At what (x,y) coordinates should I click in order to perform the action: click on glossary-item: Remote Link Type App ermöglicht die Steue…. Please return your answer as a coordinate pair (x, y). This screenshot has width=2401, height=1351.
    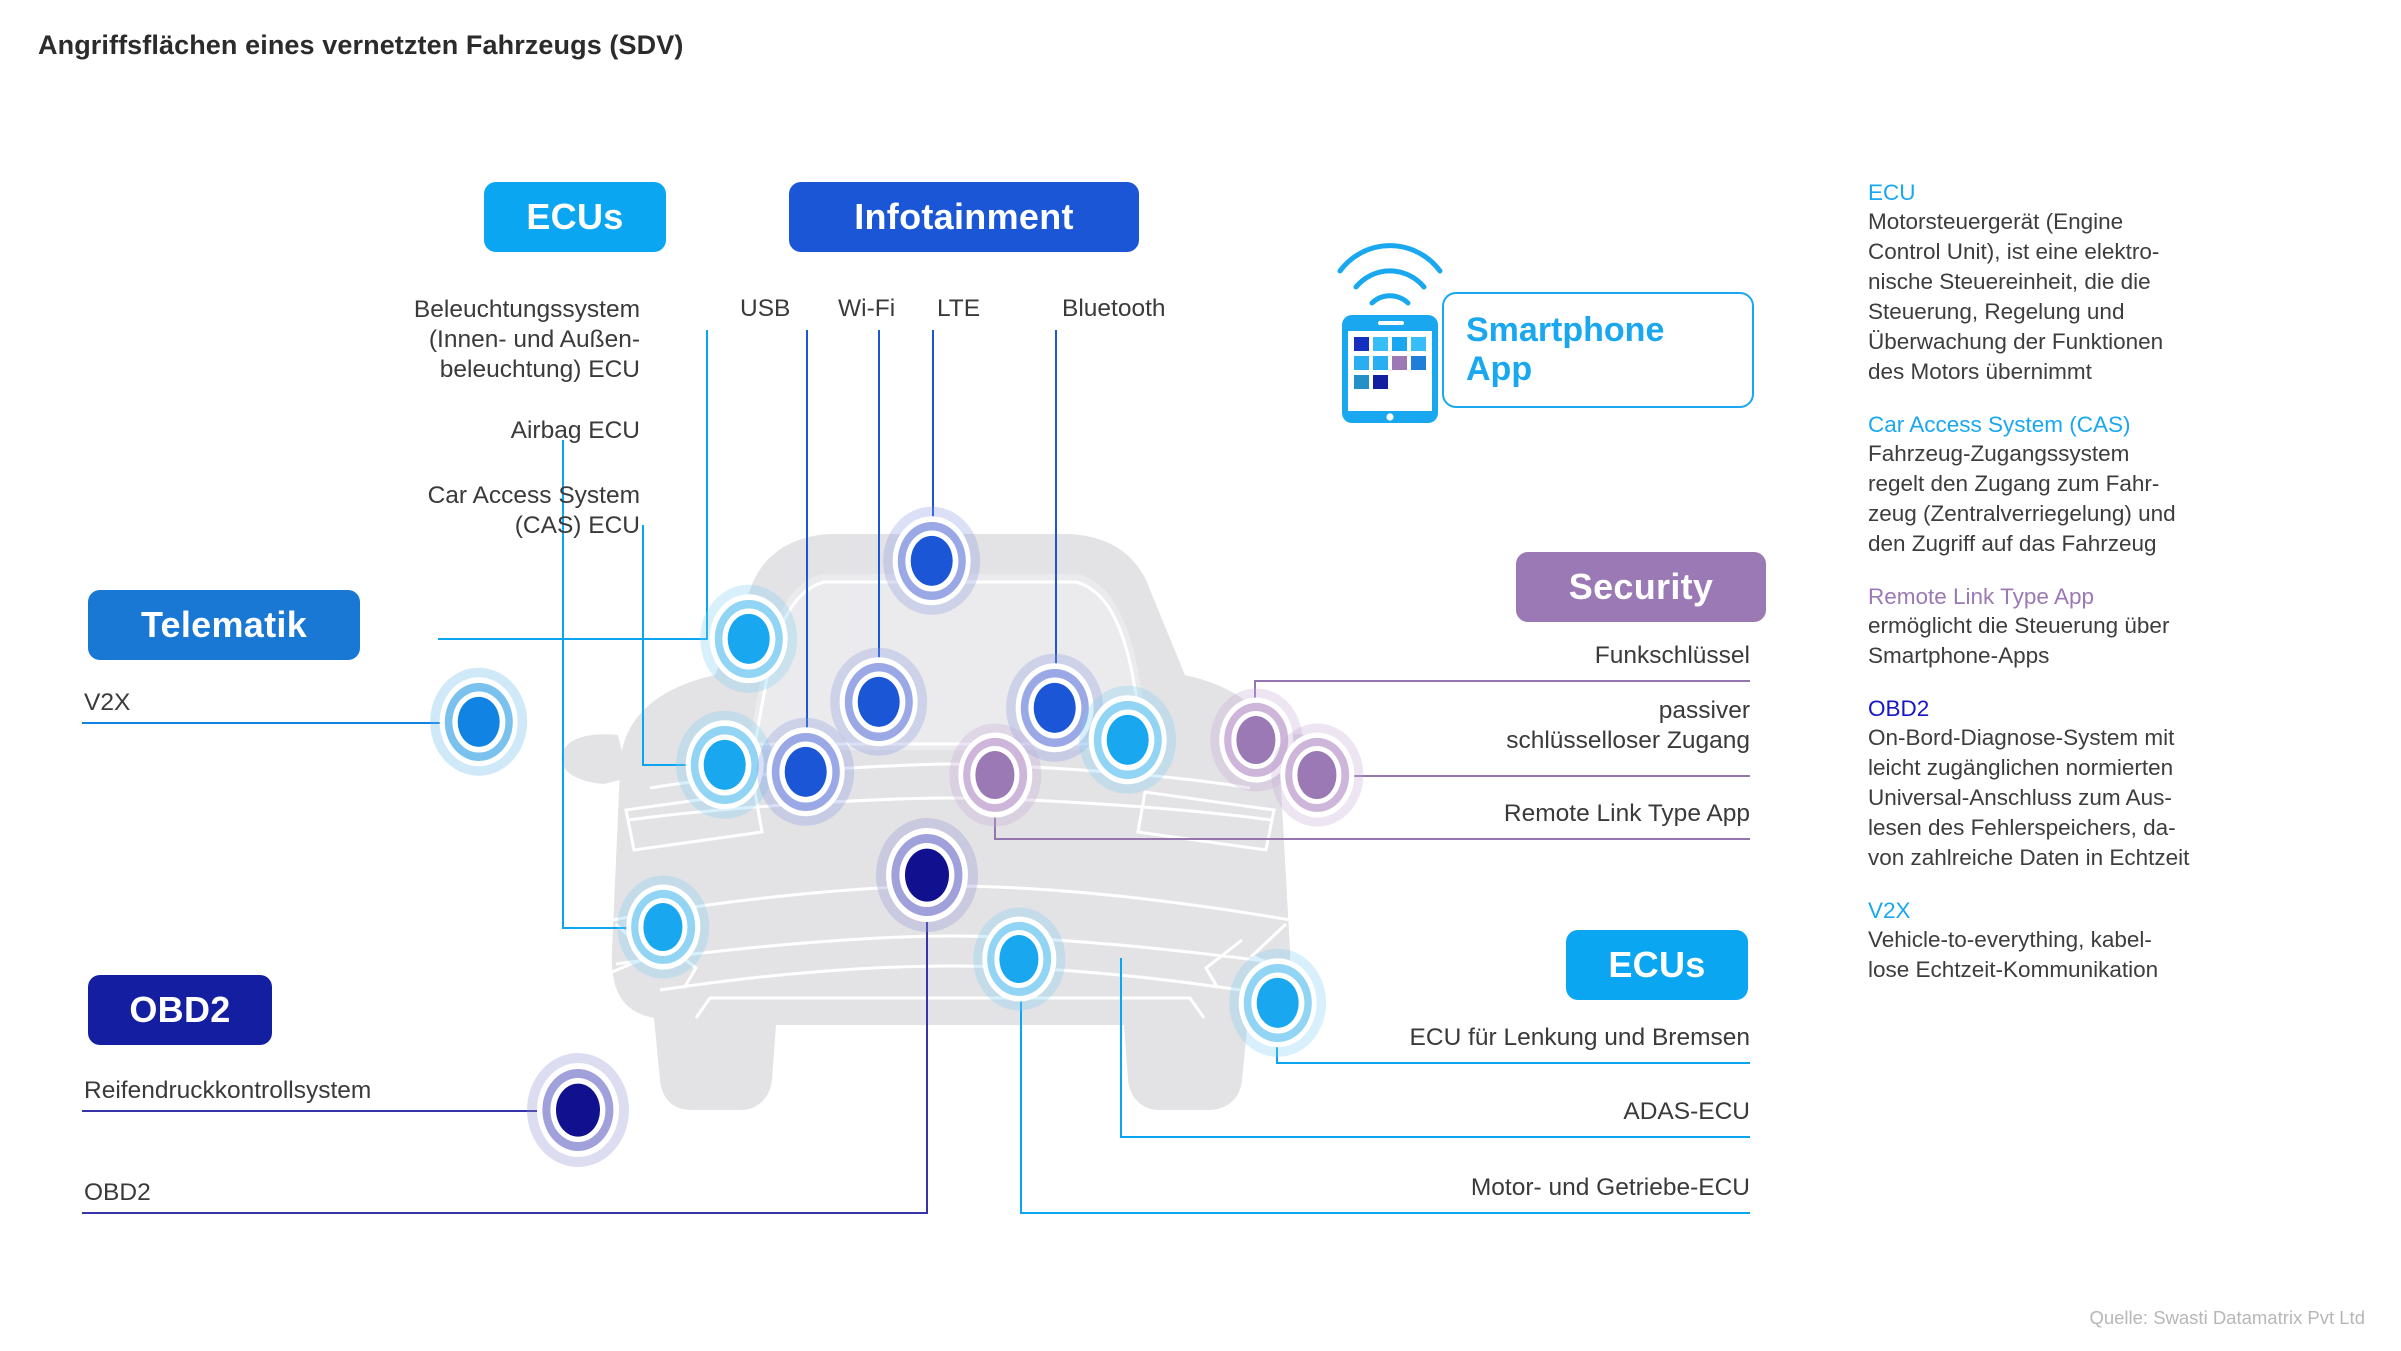
    Looking at the image, I should click on (2073, 626).